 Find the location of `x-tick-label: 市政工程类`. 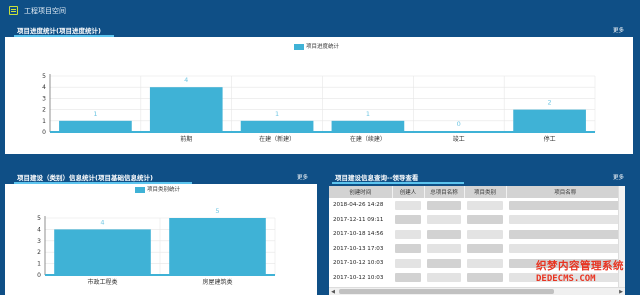

x-tick-label: 市政工程类 is located at coordinates (102, 282).